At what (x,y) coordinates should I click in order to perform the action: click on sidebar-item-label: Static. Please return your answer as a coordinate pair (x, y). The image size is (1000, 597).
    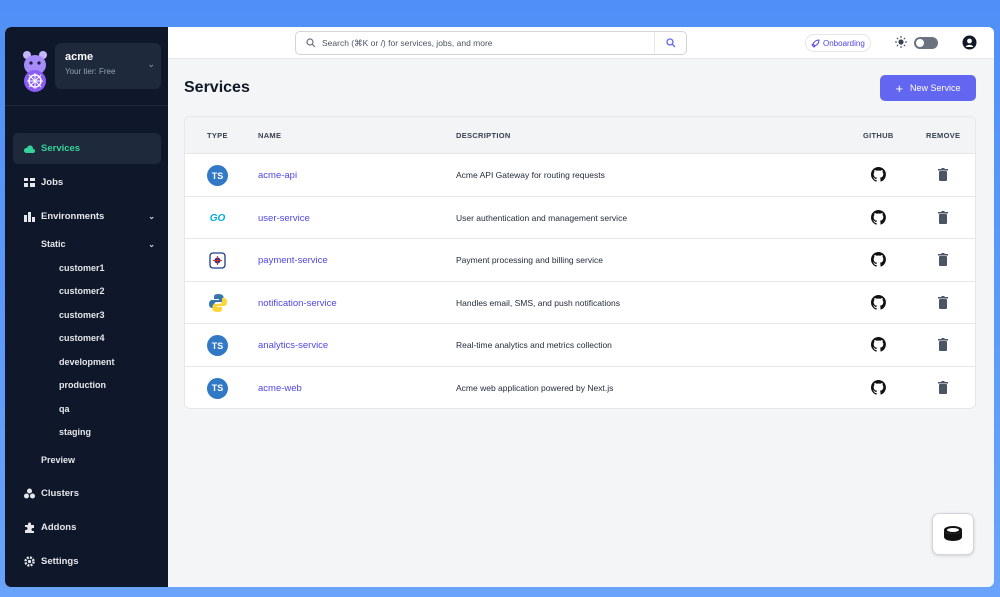
    Looking at the image, I should click on (53, 244).